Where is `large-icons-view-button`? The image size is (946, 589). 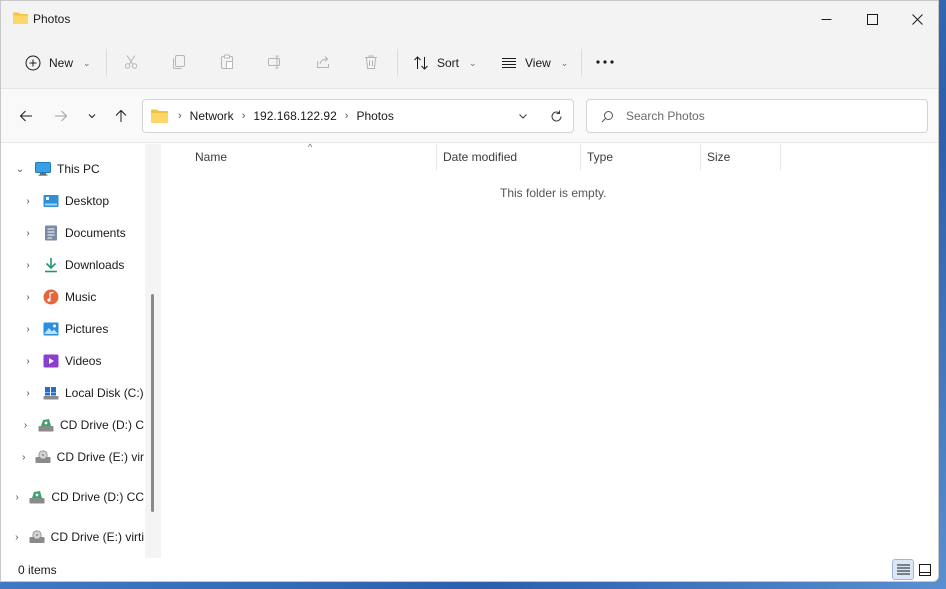 large-icons-view-button is located at coordinates (925, 569).